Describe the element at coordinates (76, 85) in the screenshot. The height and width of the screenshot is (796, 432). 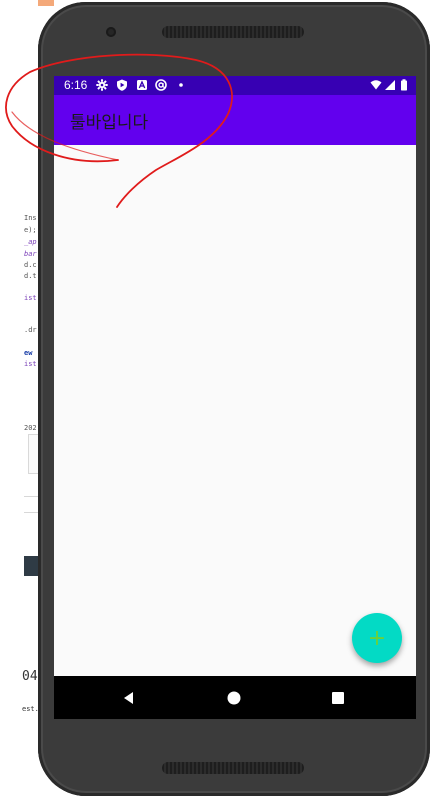
I see `status-time: 6:16` at that location.